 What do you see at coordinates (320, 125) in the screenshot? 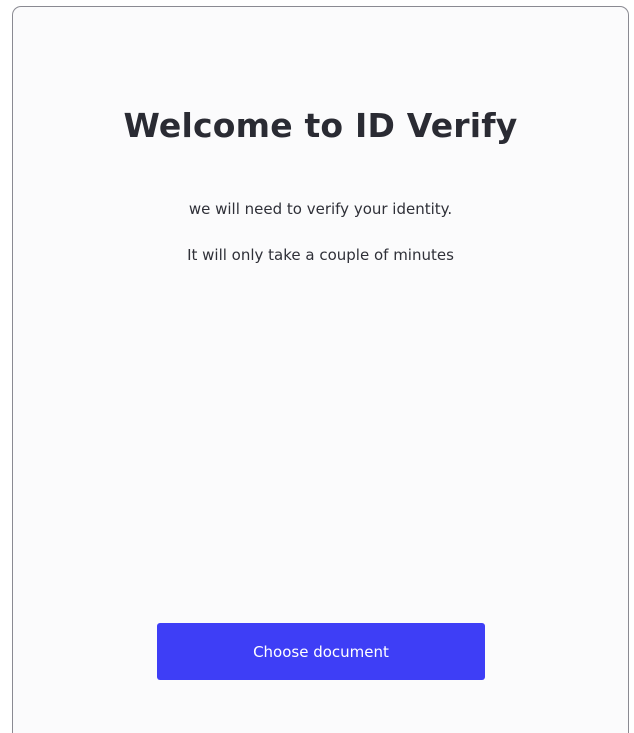
I see `page-title: Welcome to ID Verify` at bounding box center [320, 125].